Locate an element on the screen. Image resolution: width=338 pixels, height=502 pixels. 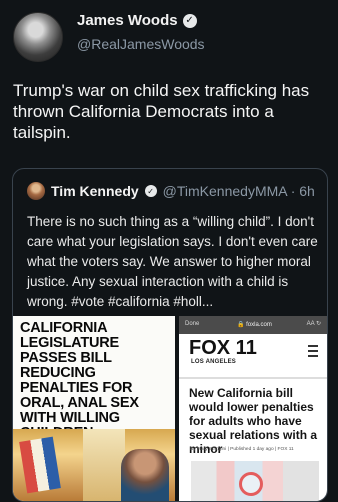
author-name: James Woods is located at coordinates (127, 20).